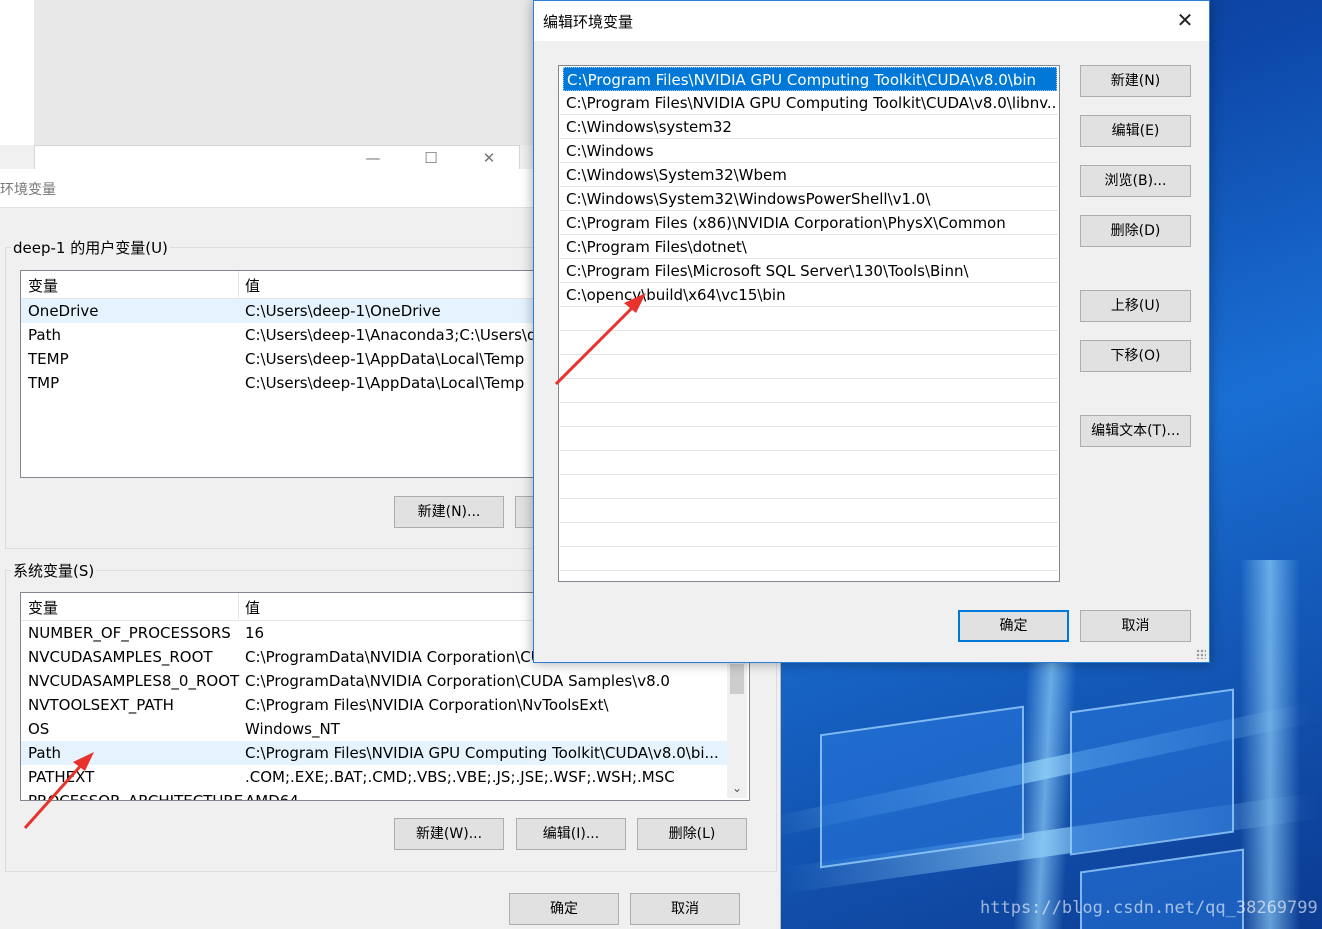  What do you see at coordinates (871, 21) in the screenshot?
I see `edit-dialog-titlebar: 编辑环境变量 ✕` at bounding box center [871, 21].